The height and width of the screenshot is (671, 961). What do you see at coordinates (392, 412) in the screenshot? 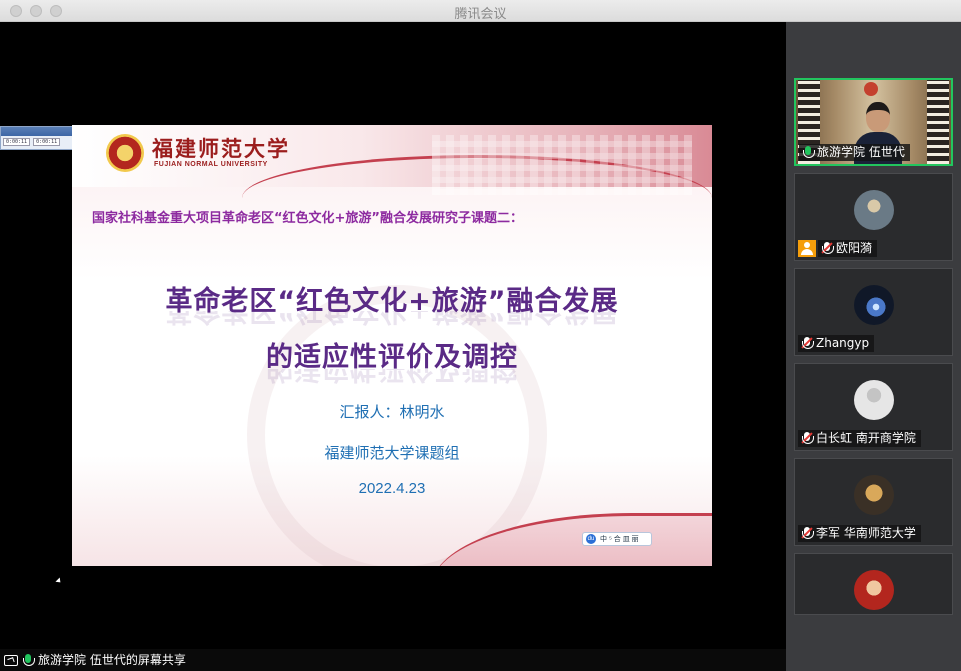
I see `reporter: 汇报人：林明水` at bounding box center [392, 412].